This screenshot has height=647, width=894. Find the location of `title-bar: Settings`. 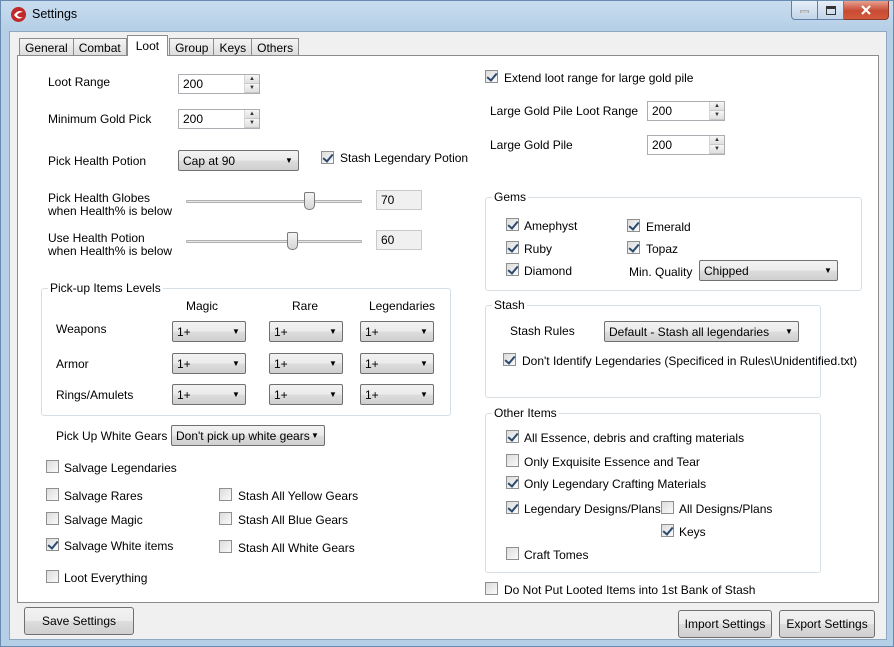

title-bar: Settings is located at coordinates (447, 15).